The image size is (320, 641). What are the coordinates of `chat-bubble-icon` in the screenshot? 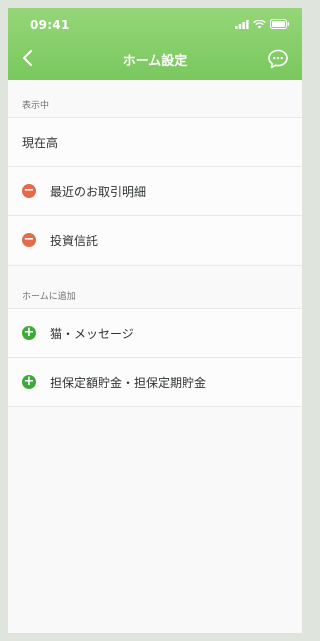 It's located at (278, 59).